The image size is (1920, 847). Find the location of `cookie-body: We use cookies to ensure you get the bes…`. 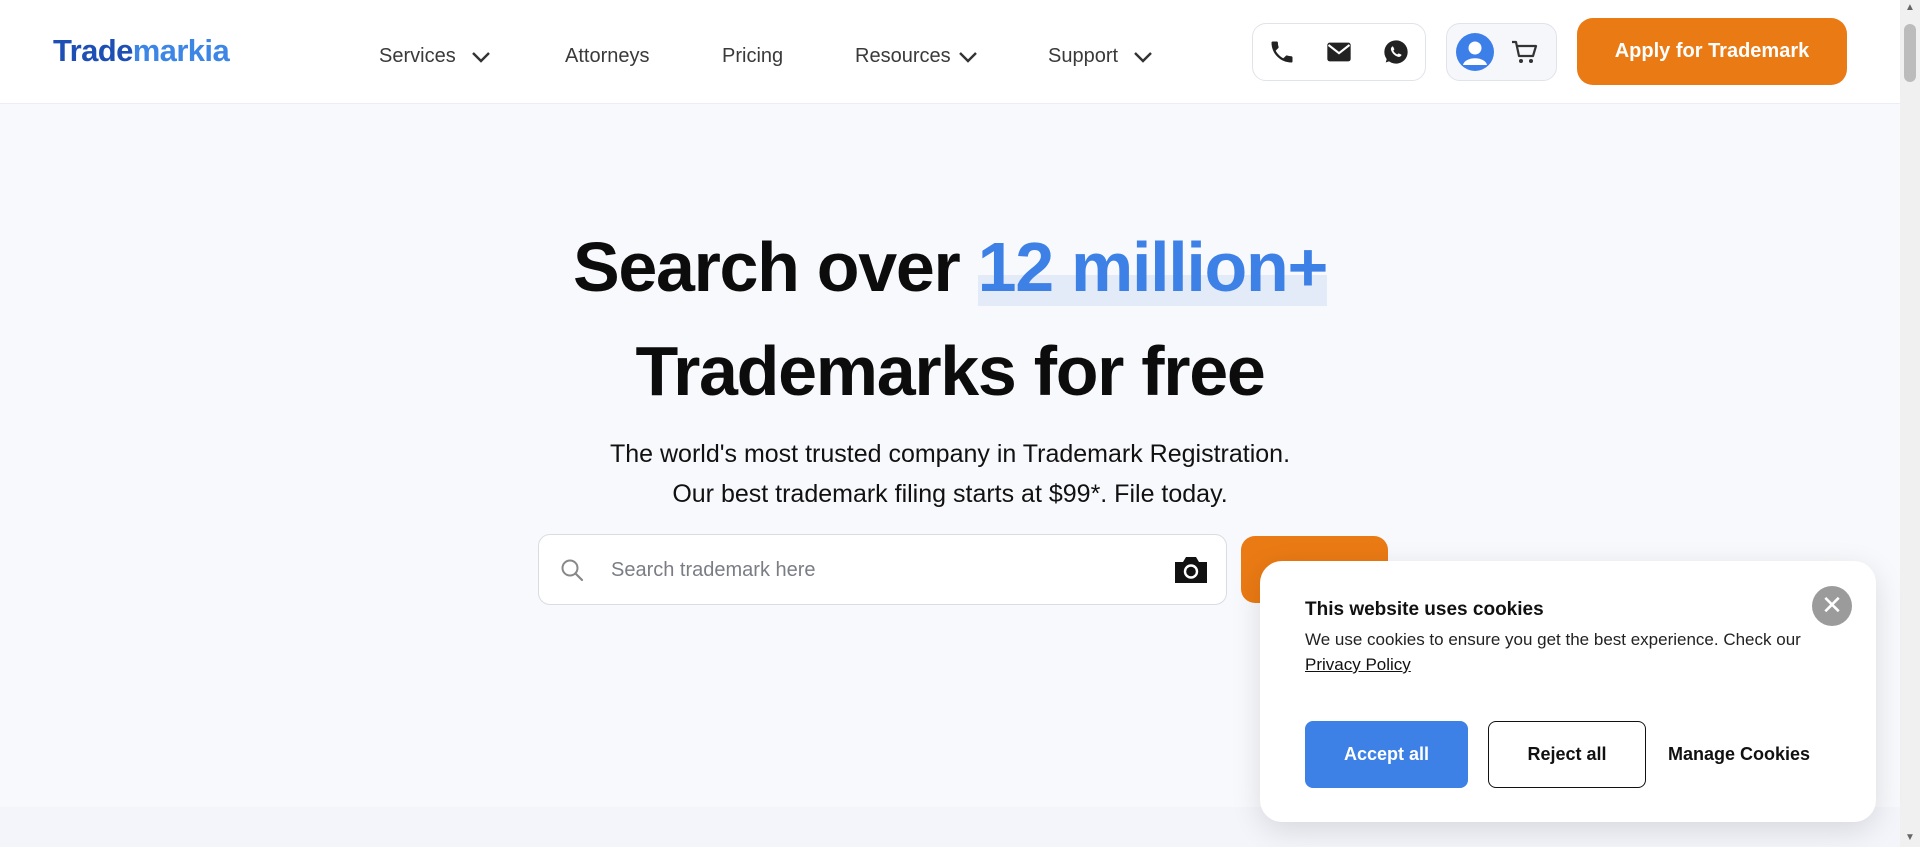

cookie-body: We use cookies to ensure you get the bes… is located at coordinates (1575, 652).